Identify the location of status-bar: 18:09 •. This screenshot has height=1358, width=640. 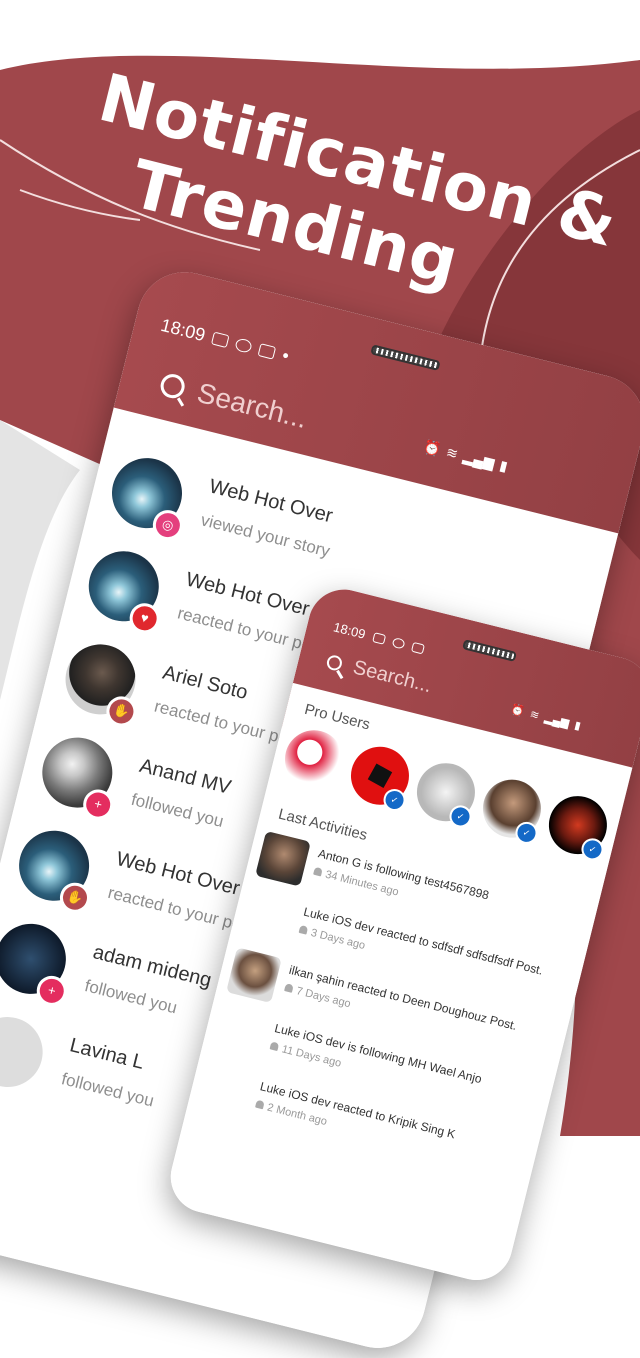
(225, 340).